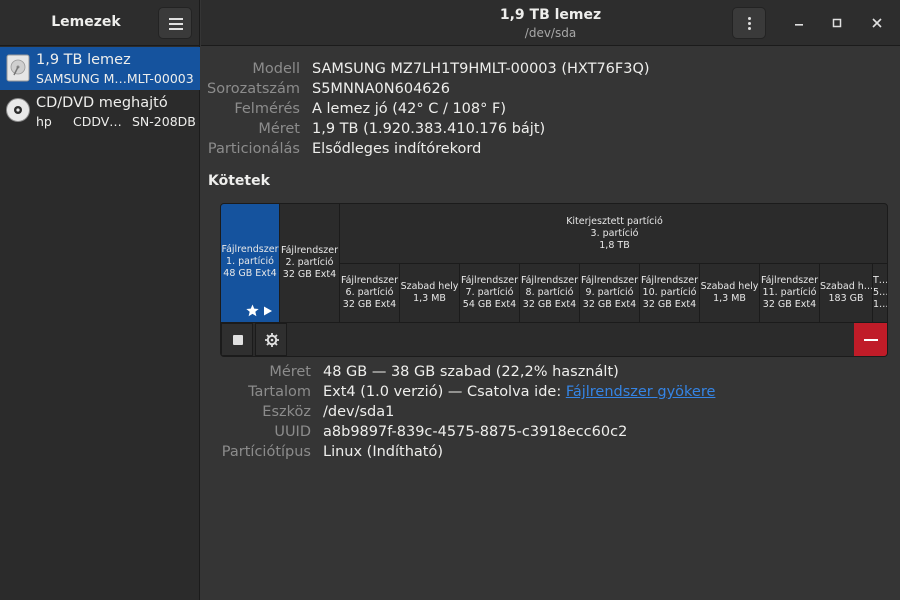  What do you see at coordinates (83, 60) in the screenshot?
I see `device-name: 1,9 TB lemez` at bounding box center [83, 60].